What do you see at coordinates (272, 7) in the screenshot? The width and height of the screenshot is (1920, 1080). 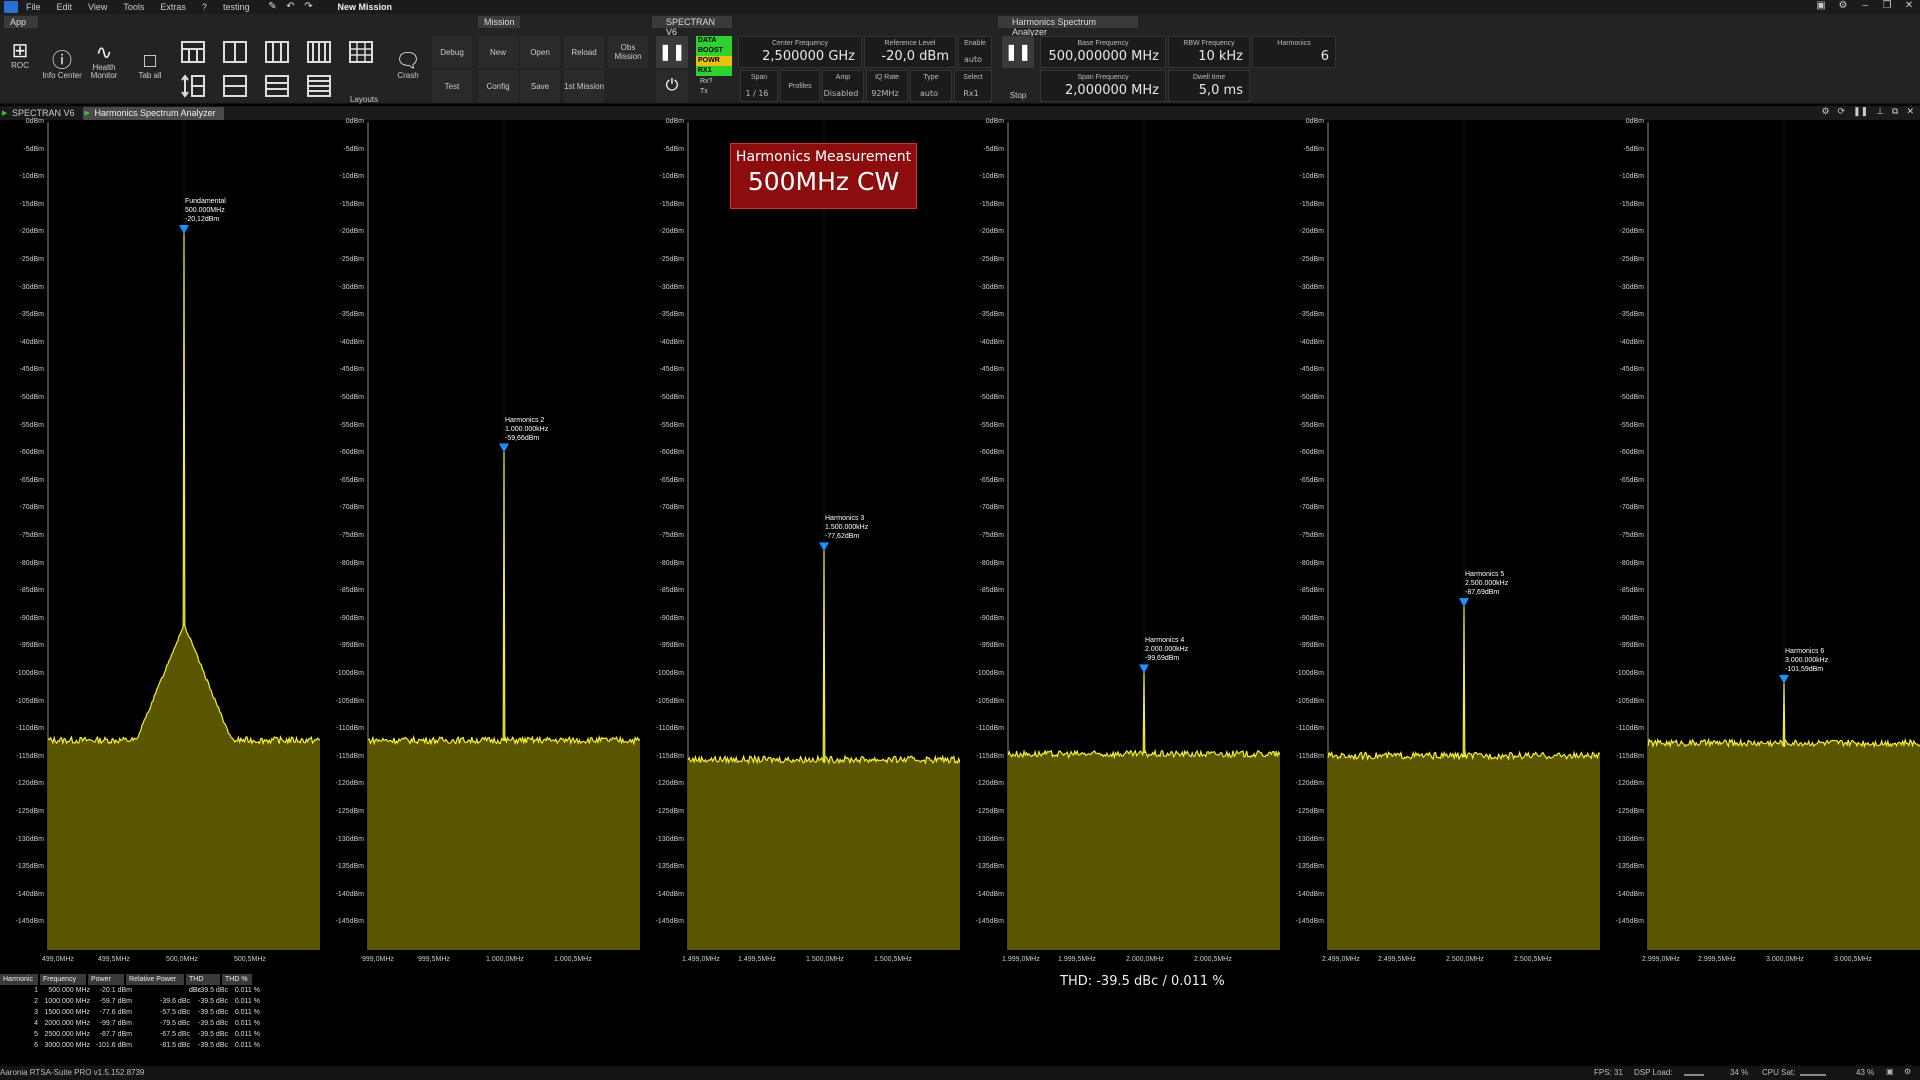 I see `edit-icon: ✎` at bounding box center [272, 7].